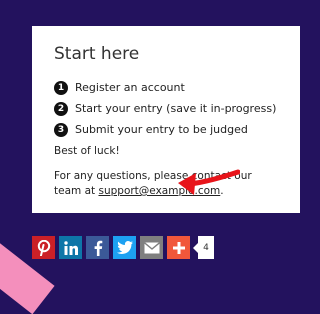 This screenshot has height=314, width=320. What do you see at coordinates (203, 247) in the screenshot?
I see `share-count: 4` at bounding box center [203, 247].